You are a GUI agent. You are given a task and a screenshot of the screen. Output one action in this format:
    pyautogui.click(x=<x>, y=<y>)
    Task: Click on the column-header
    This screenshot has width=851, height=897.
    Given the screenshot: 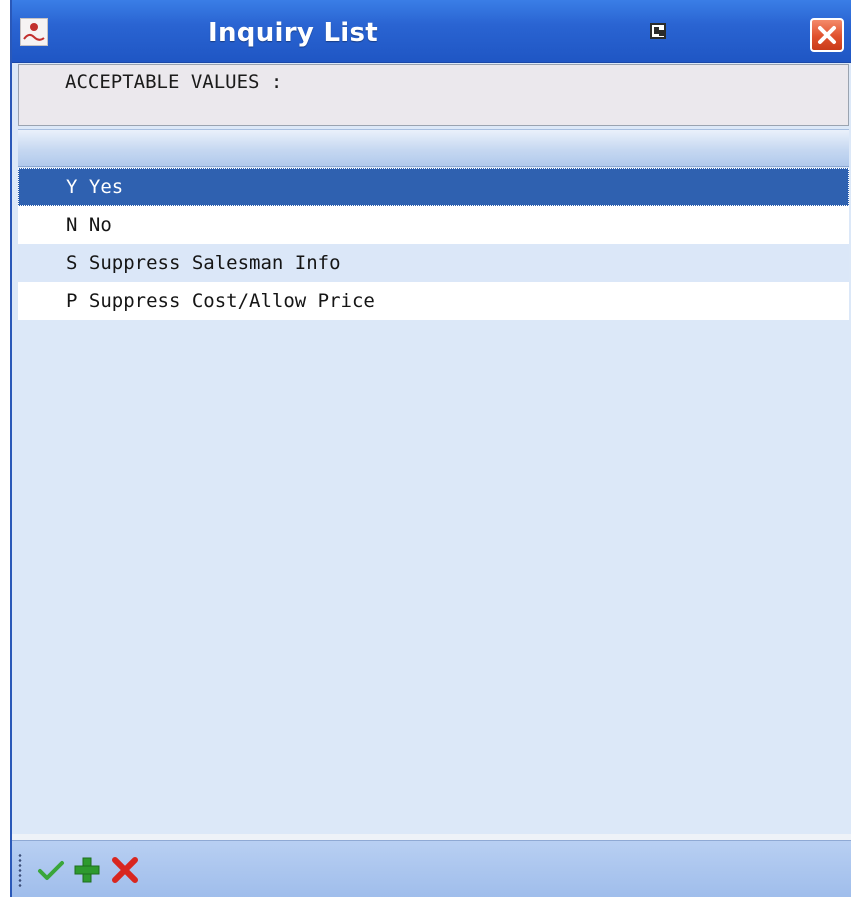 What is the action you would take?
    pyautogui.click(x=433, y=148)
    